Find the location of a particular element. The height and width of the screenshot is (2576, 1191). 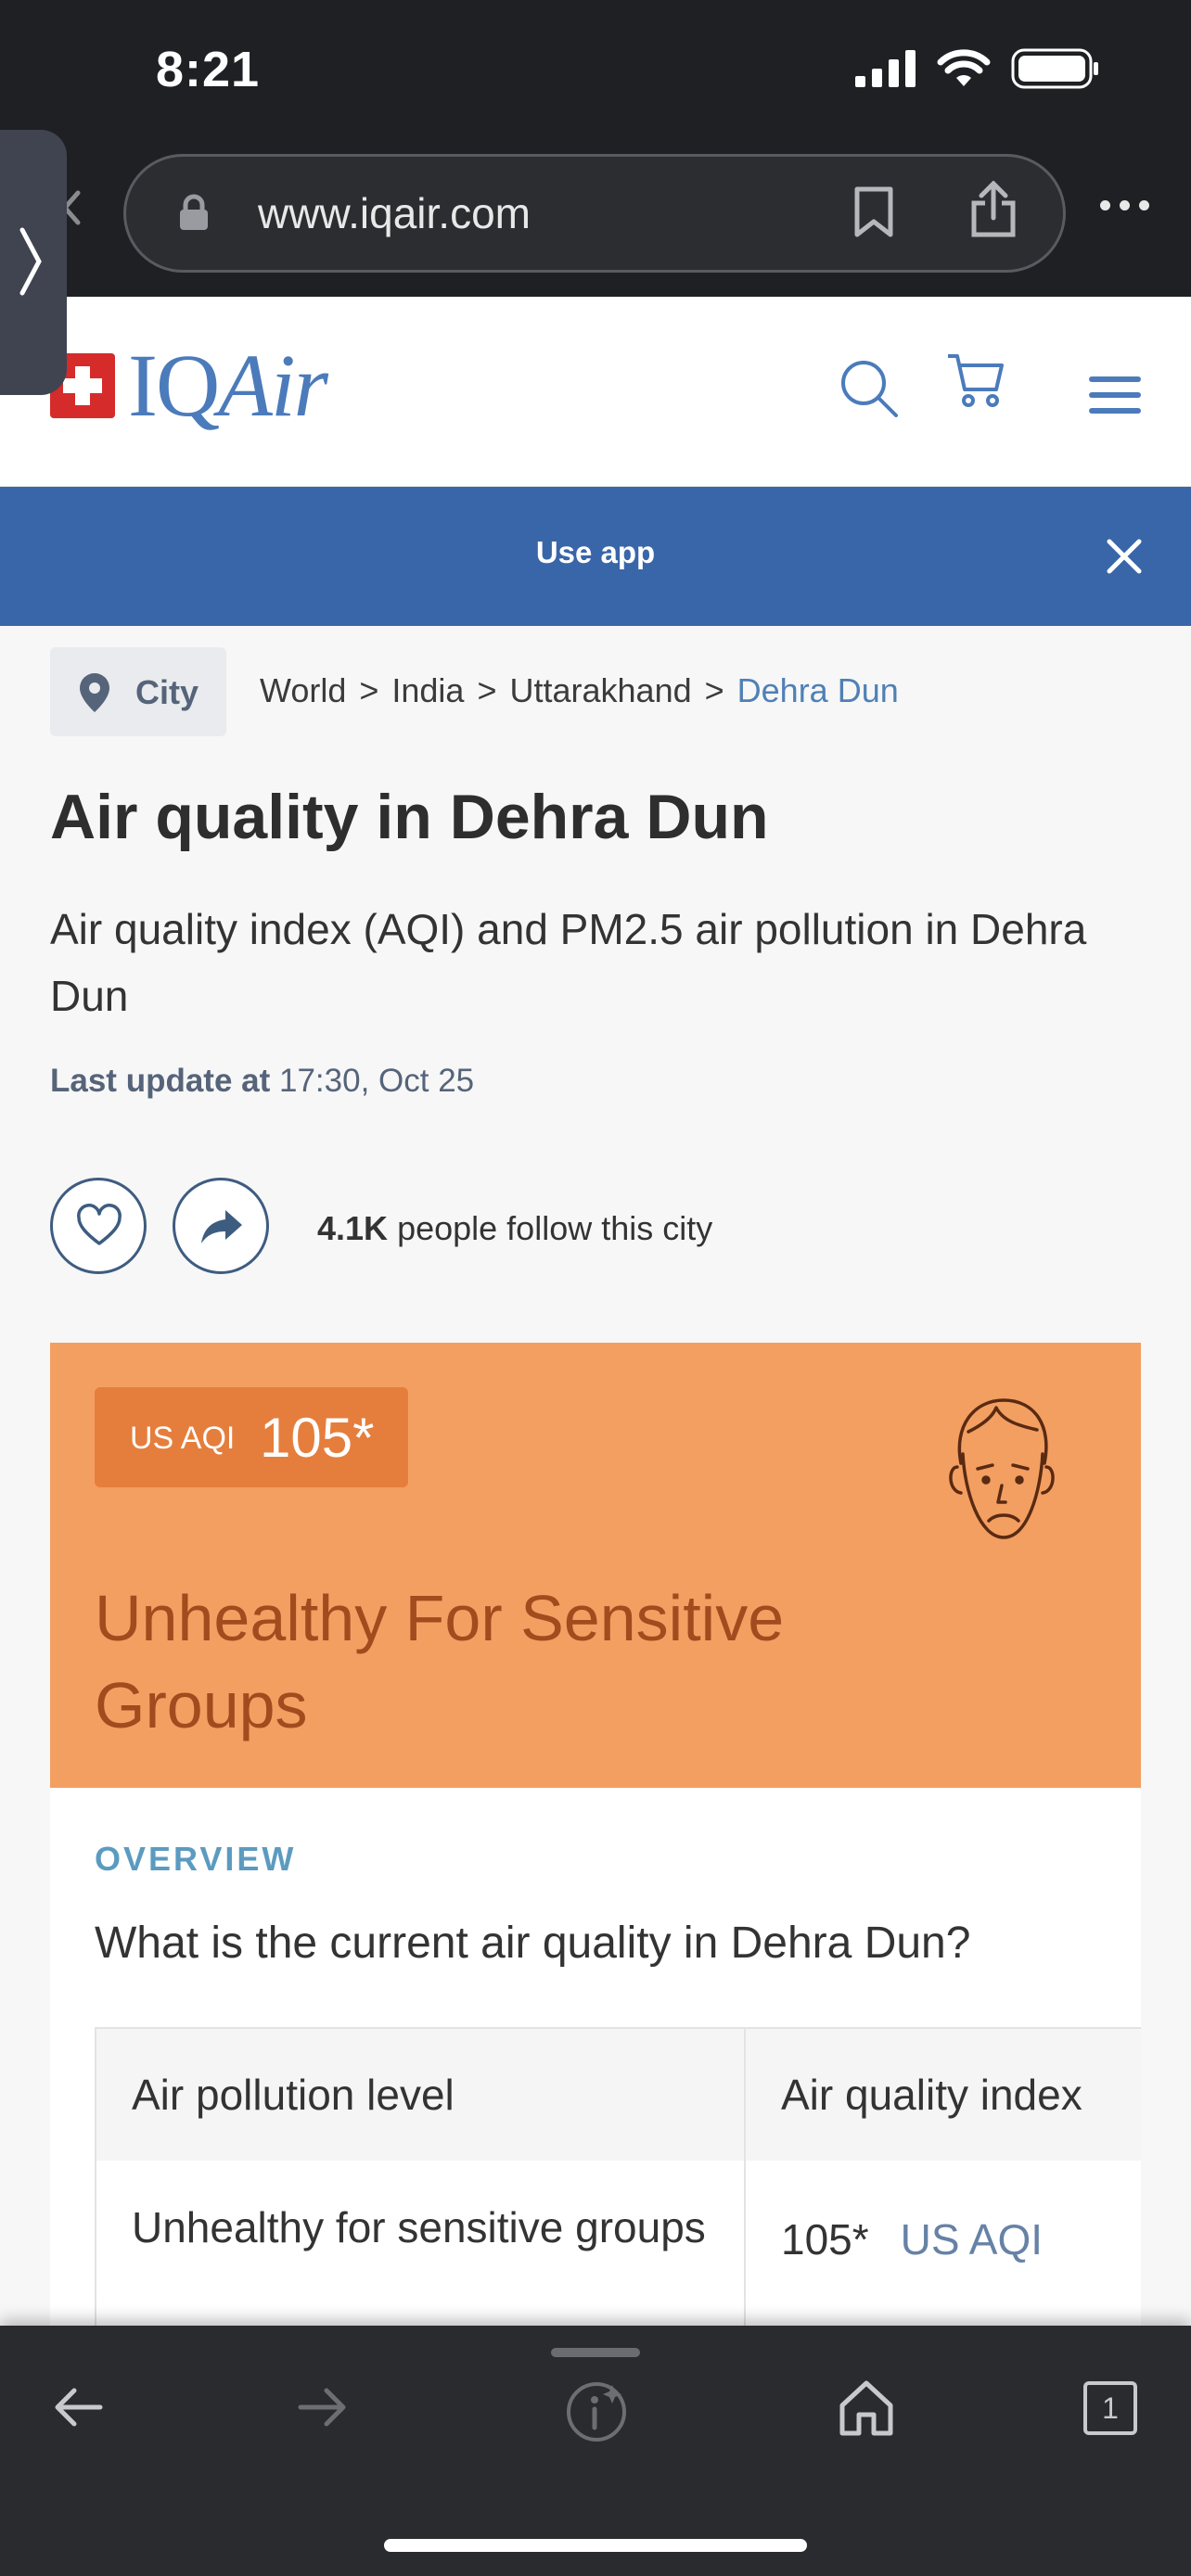

bookmark-icon is located at coordinates (873, 212).